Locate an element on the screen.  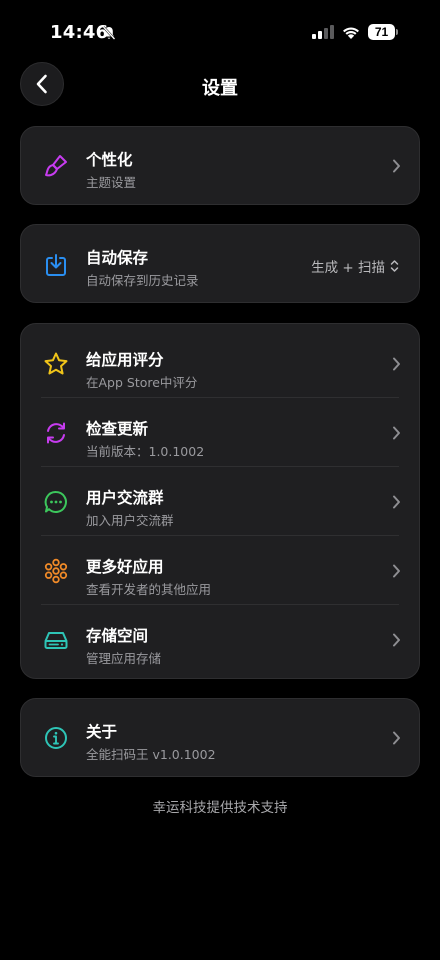
status-bar: 14:46 71 is located at coordinates (220, 32).